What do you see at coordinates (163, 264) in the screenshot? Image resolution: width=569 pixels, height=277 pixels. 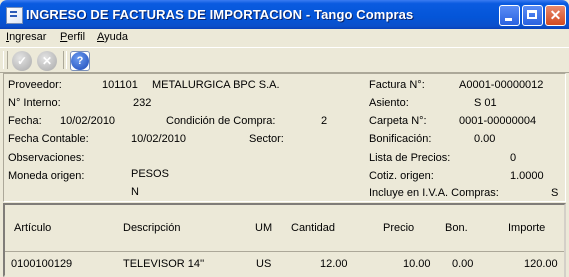 I see `cell-descripcion: TELEVISOR 14''` at bounding box center [163, 264].